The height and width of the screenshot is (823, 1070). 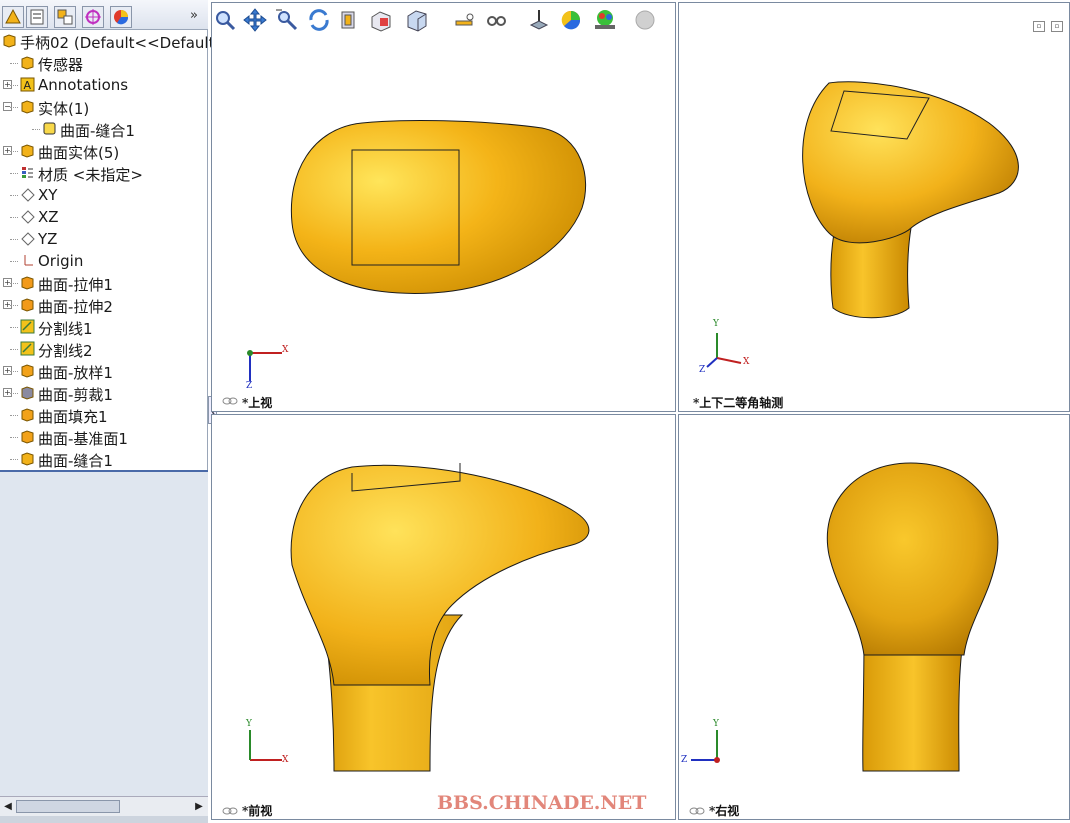 What do you see at coordinates (27, 62) in the screenshot?
I see `sensor-folder-icon` at bounding box center [27, 62].